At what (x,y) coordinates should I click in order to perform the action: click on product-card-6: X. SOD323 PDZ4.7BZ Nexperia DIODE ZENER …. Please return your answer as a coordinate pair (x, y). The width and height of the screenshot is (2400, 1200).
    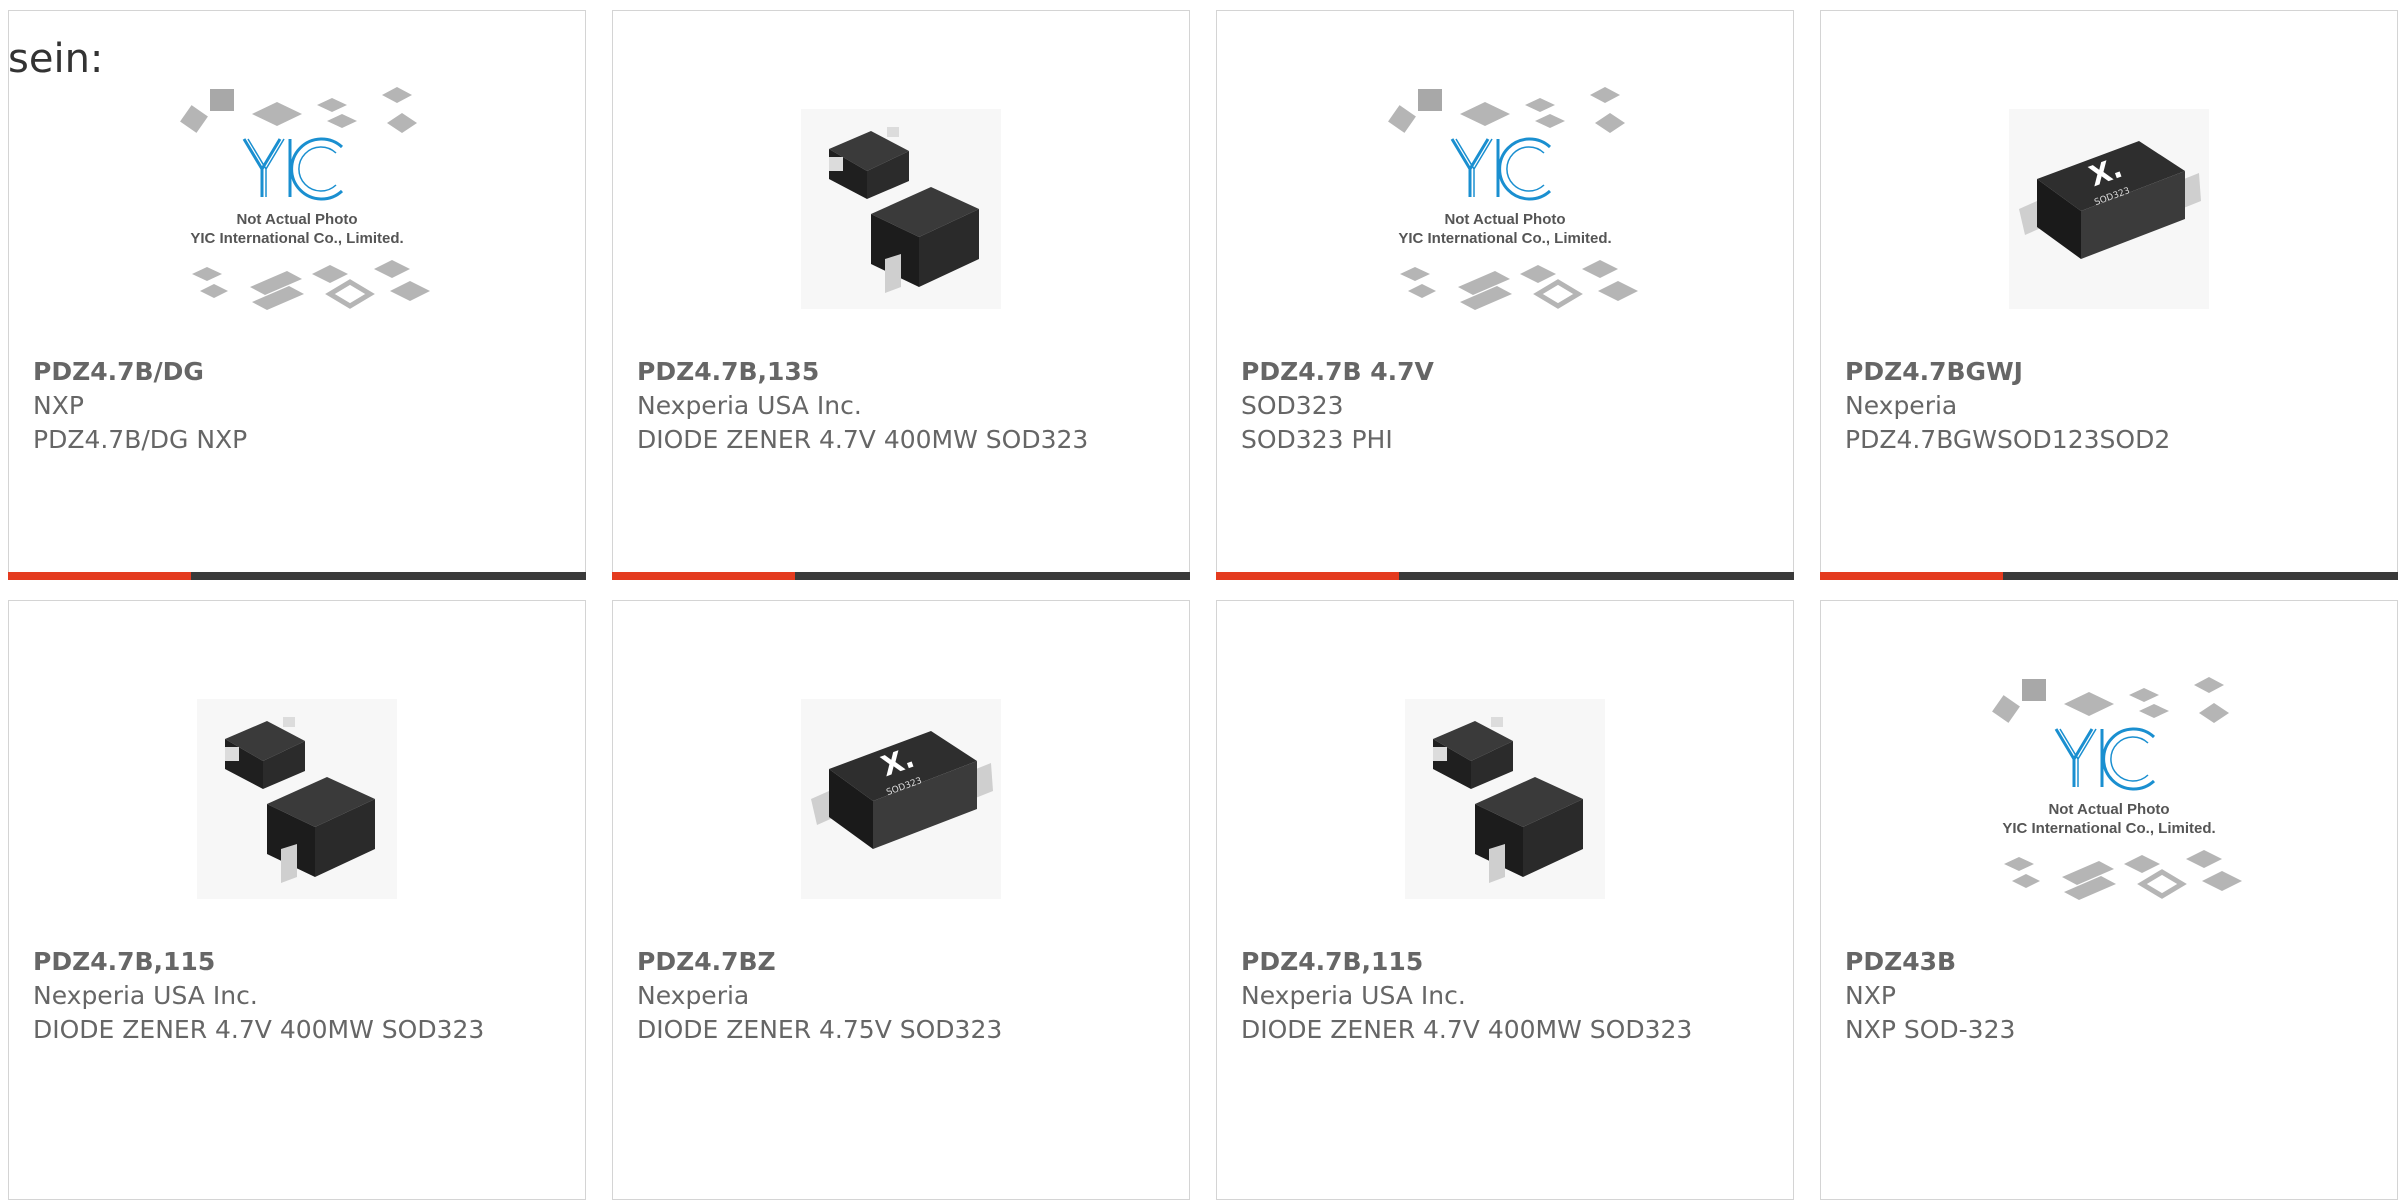
    Looking at the image, I should click on (901, 900).